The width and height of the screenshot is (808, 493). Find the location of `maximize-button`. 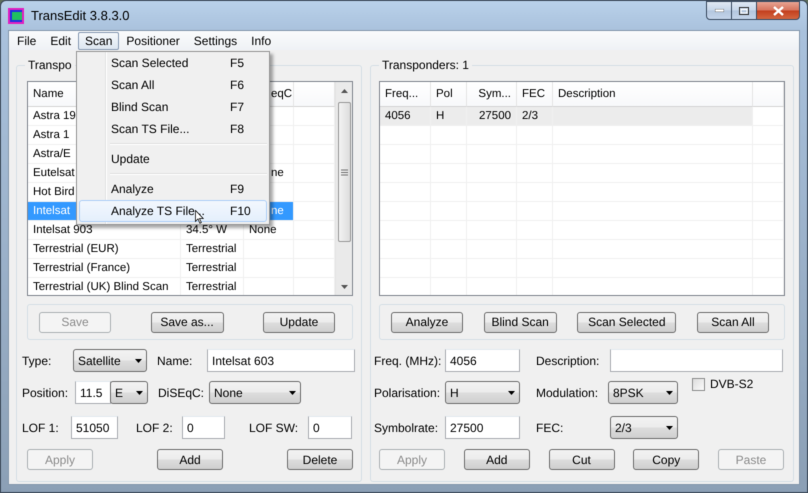

maximize-button is located at coordinates (744, 10).